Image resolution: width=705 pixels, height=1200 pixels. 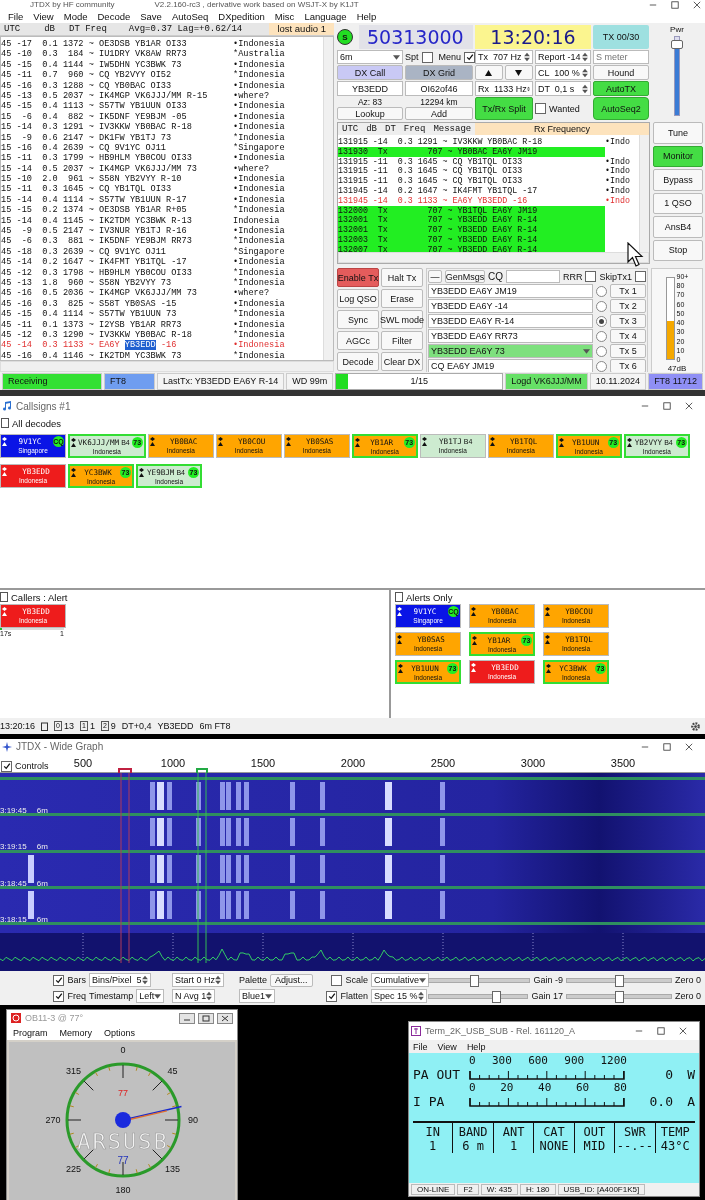 What do you see at coordinates (471, 210) in the screenshot?
I see `decode-text: 132000 Tx 707 ~ YB1TQL EA6Y JM19` at bounding box center [471, 210].